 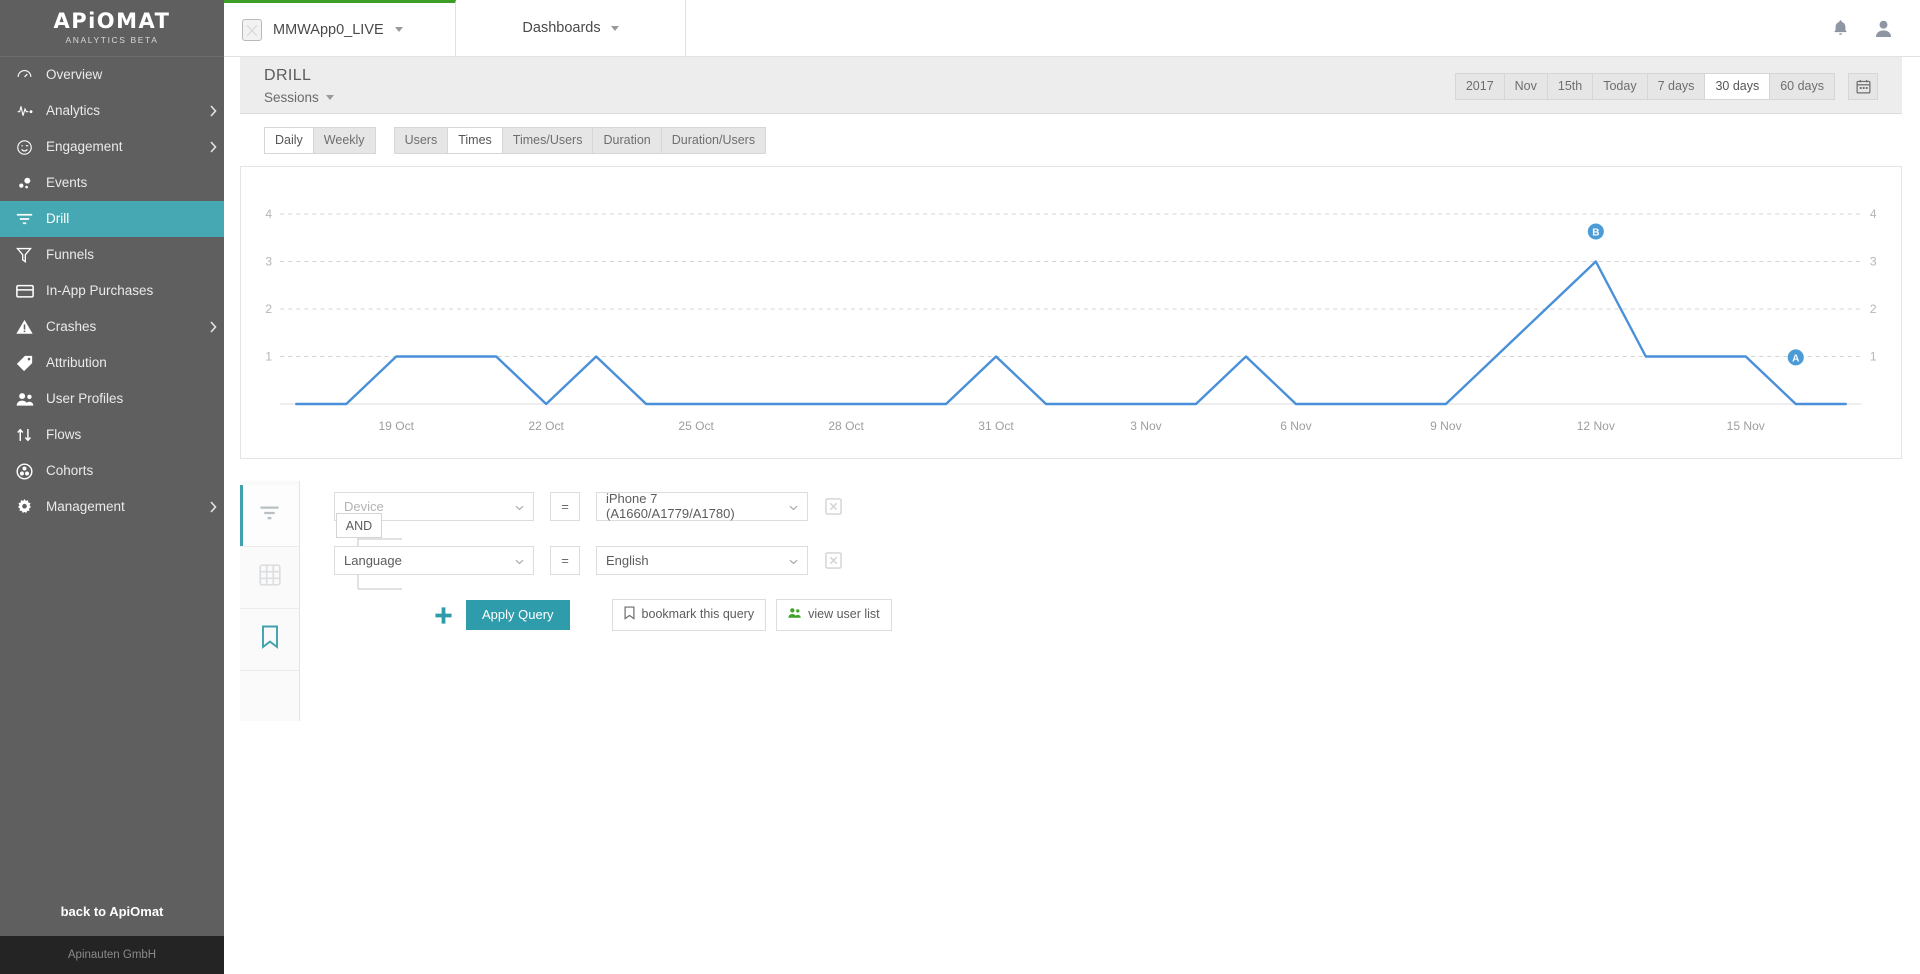 What do you see at coordinates (340, 28) in the screenshot?
I see `app-selector-tab: MMWApp0_LIVE` at bounding box center [340, 28].